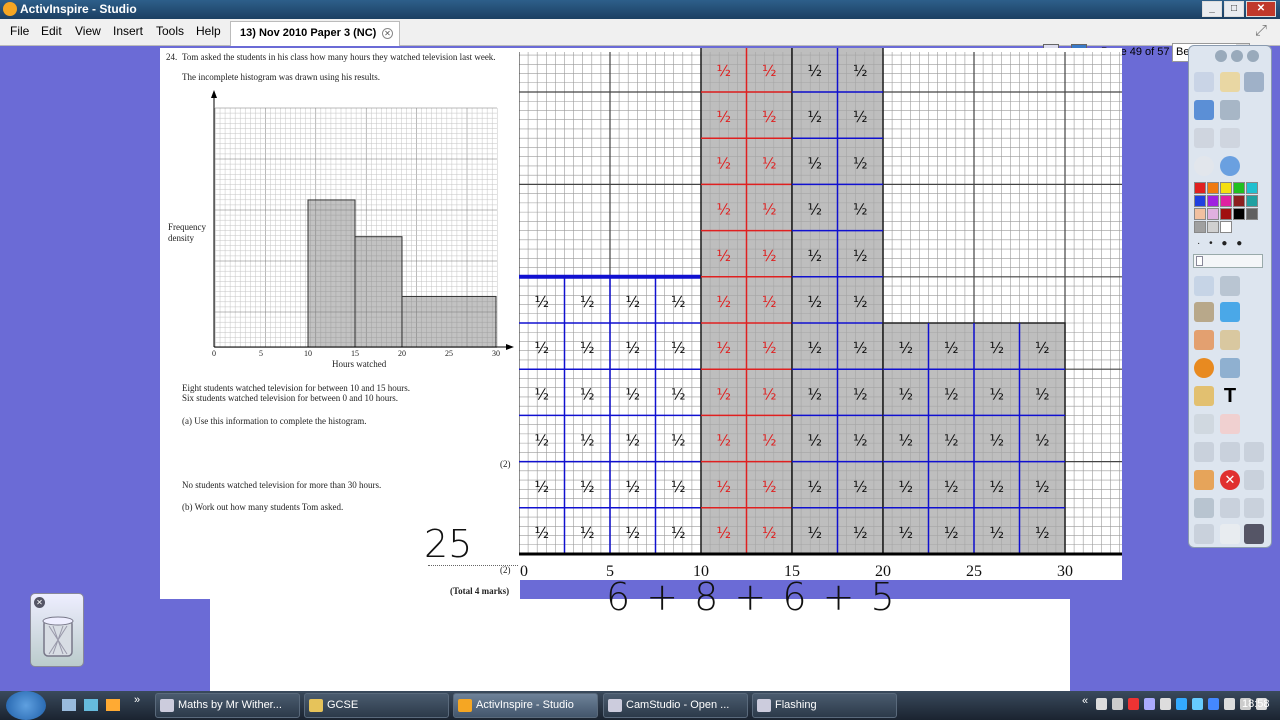 The height and width of the screenshot is (720, 1280). What do you see at coordinates (525, 705) in the screenshot?
I see `task-activinspire: ActivInspire - Studio` at bounding box center [525, 705].